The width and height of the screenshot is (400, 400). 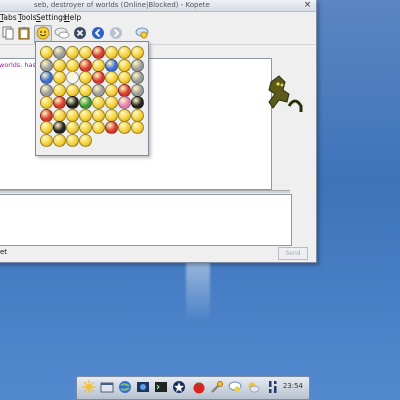 What do you see at coordinates (72, 17) in the screenshot?
I see `menu-help: Help` at bounding box center [72, 17].